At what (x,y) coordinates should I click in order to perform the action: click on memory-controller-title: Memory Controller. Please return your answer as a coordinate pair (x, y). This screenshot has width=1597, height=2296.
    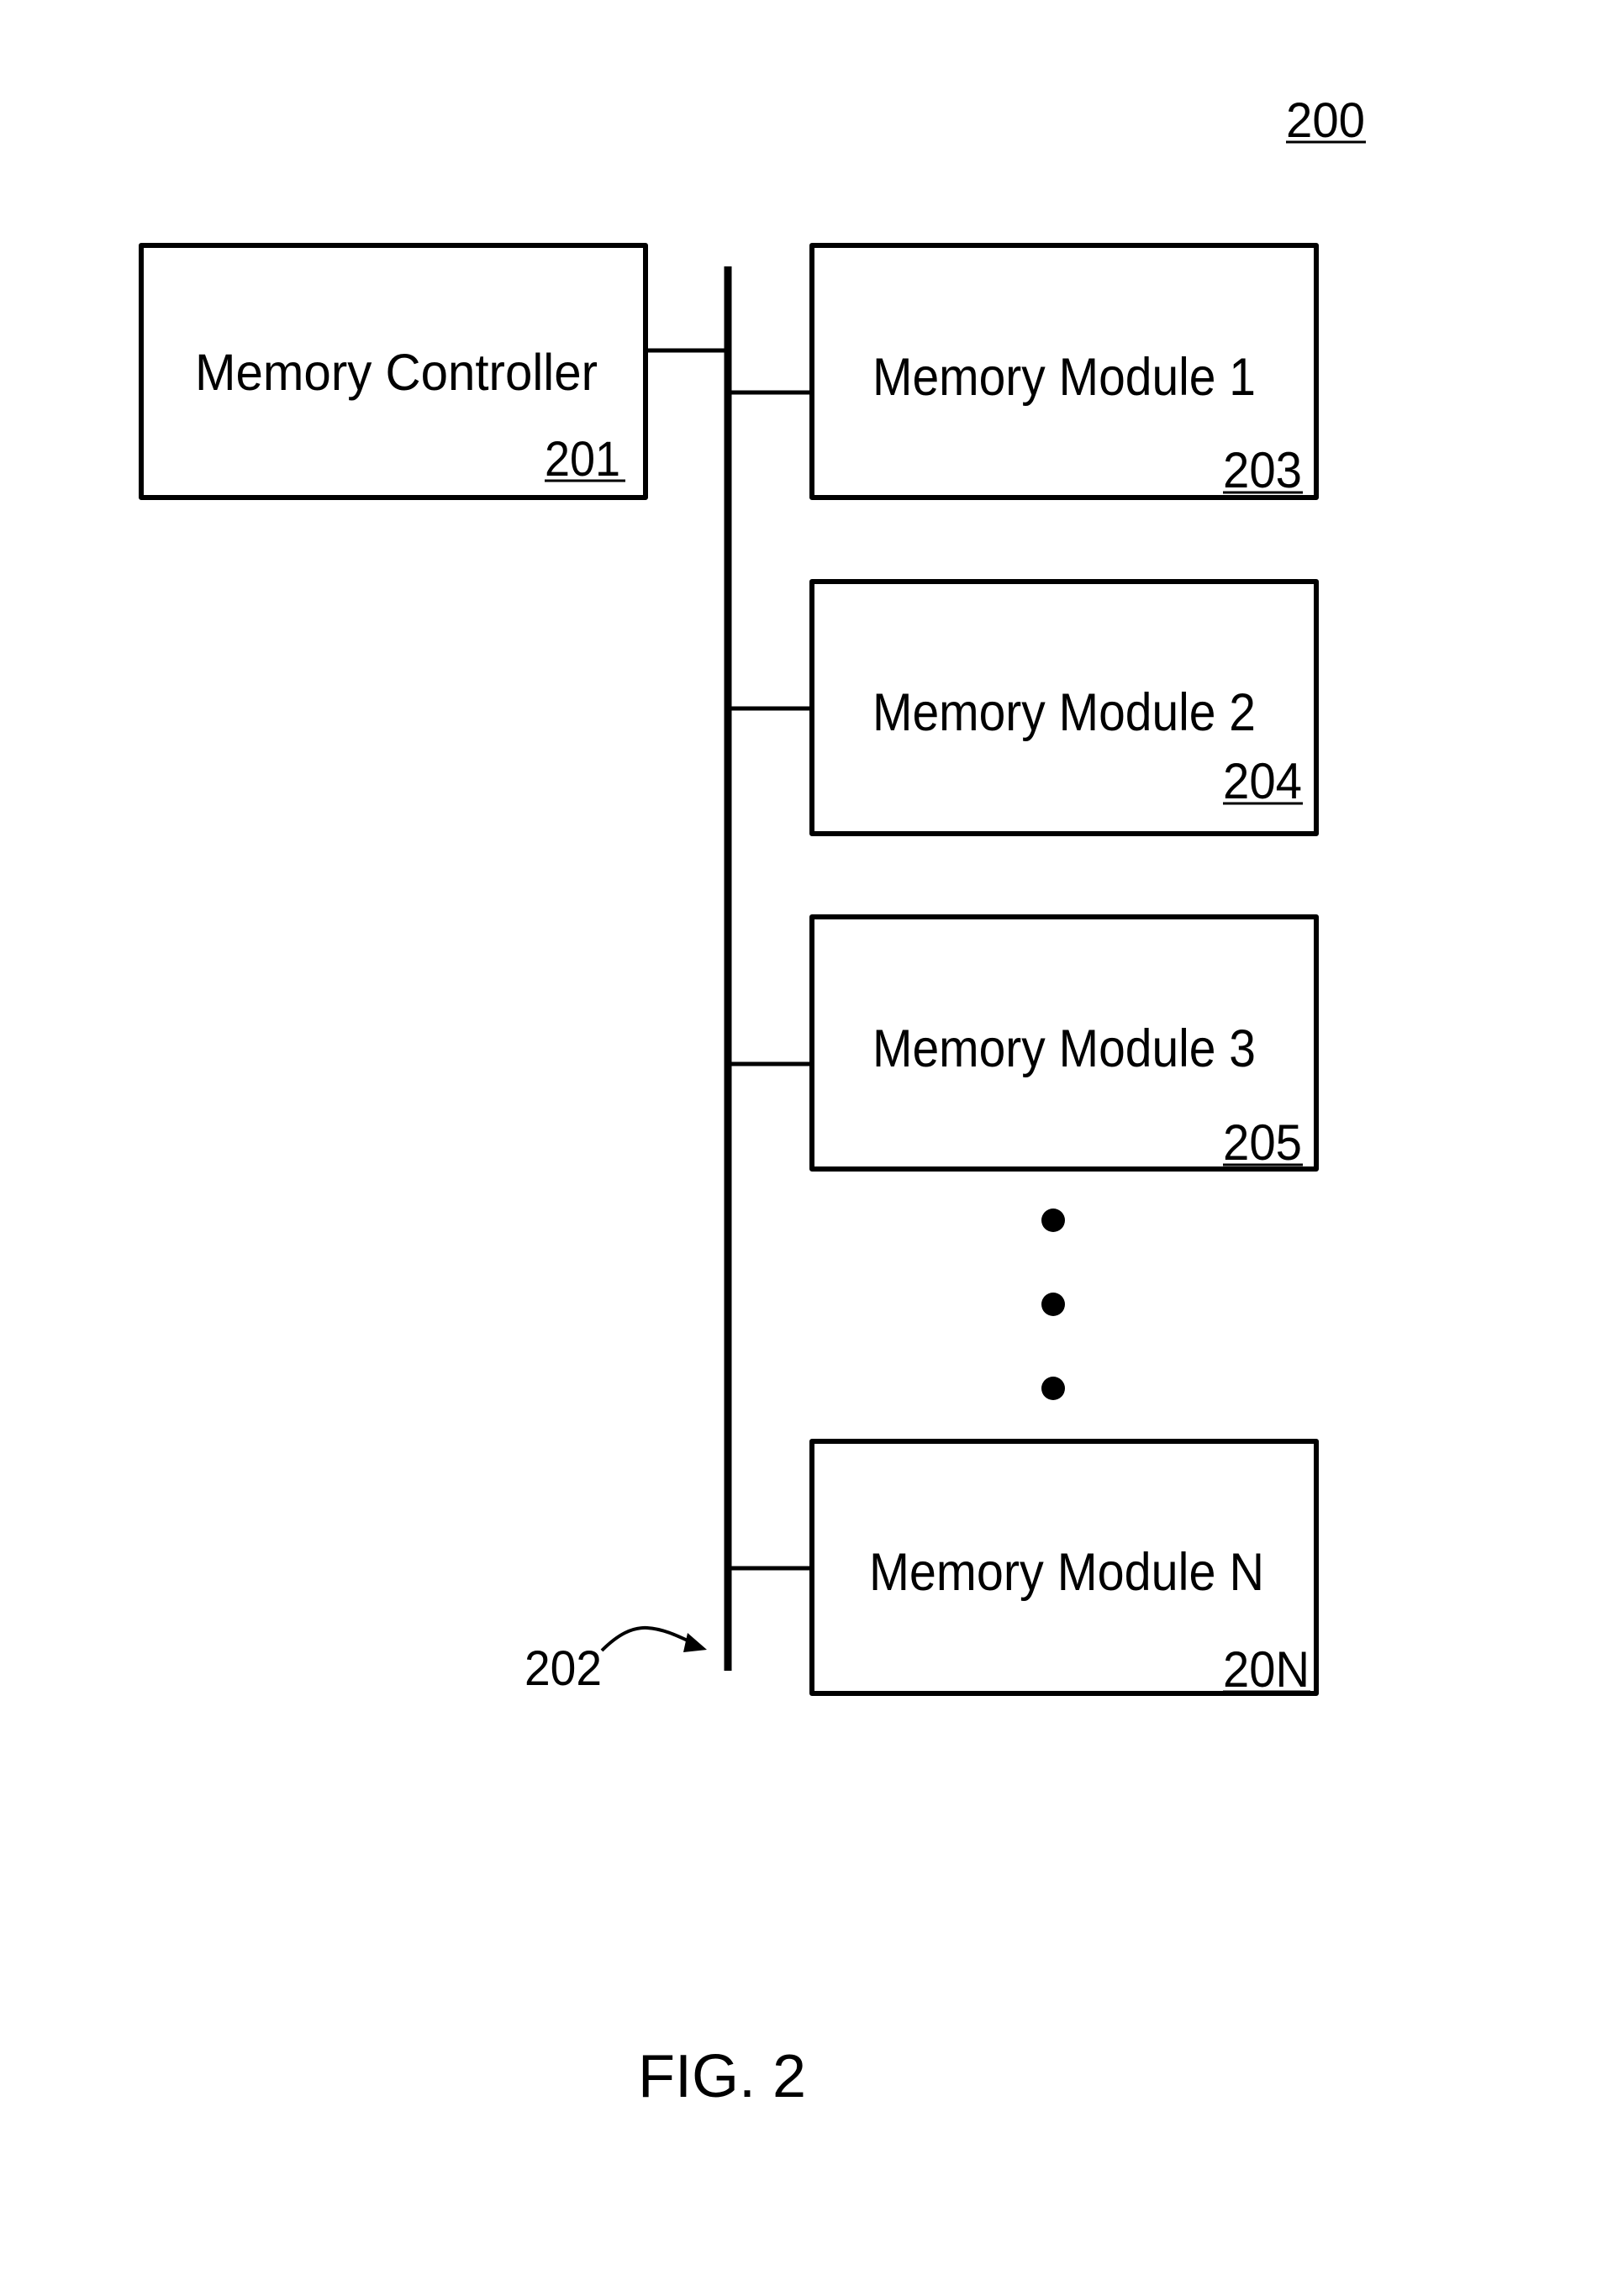
    Looking at the image, I should click on (396, 373).